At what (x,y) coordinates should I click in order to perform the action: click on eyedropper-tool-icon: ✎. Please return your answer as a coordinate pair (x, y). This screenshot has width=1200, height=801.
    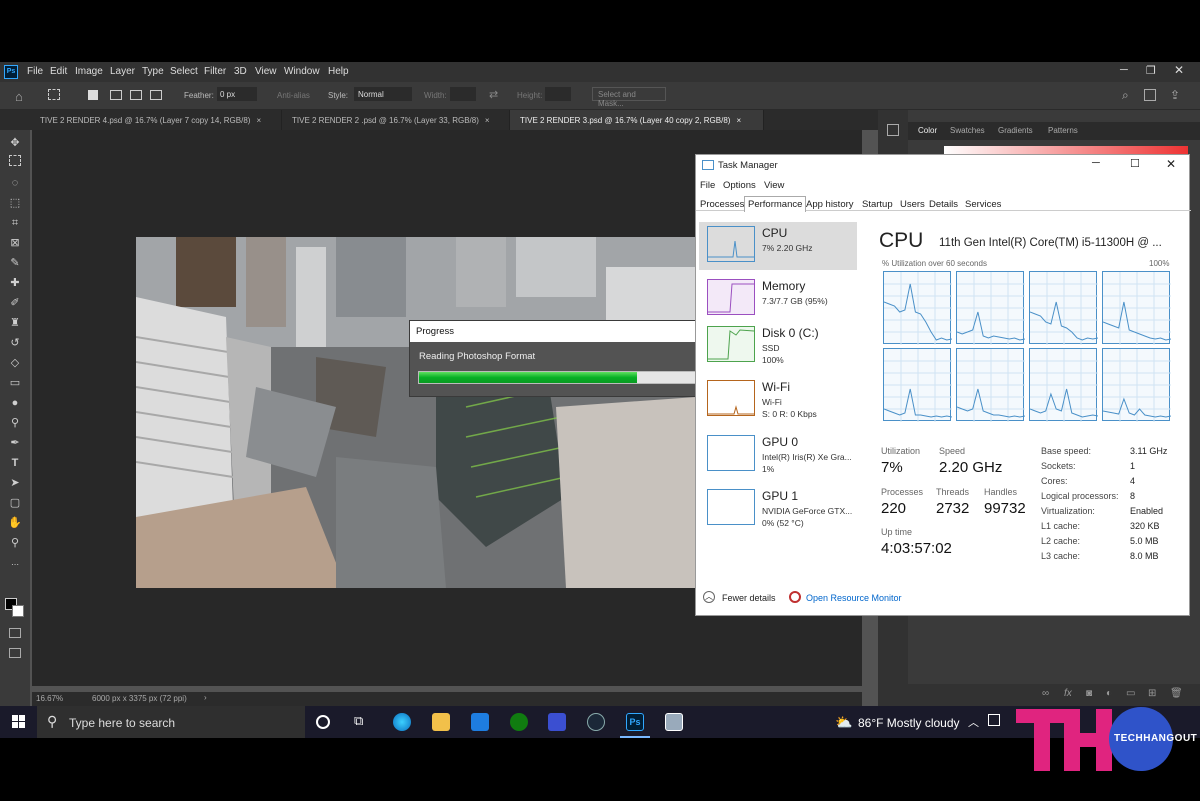
    Looking at the image, I should click on (15, 263).